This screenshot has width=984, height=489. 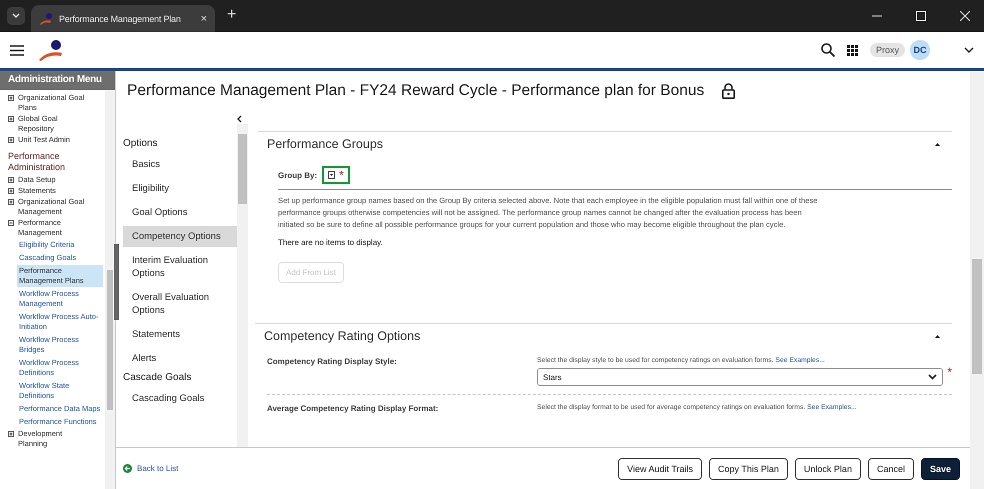 What do you see at coordinates (203, 18) in the screenshot?
I see `tab-close-button: ×` at bounding box center [203, 18].